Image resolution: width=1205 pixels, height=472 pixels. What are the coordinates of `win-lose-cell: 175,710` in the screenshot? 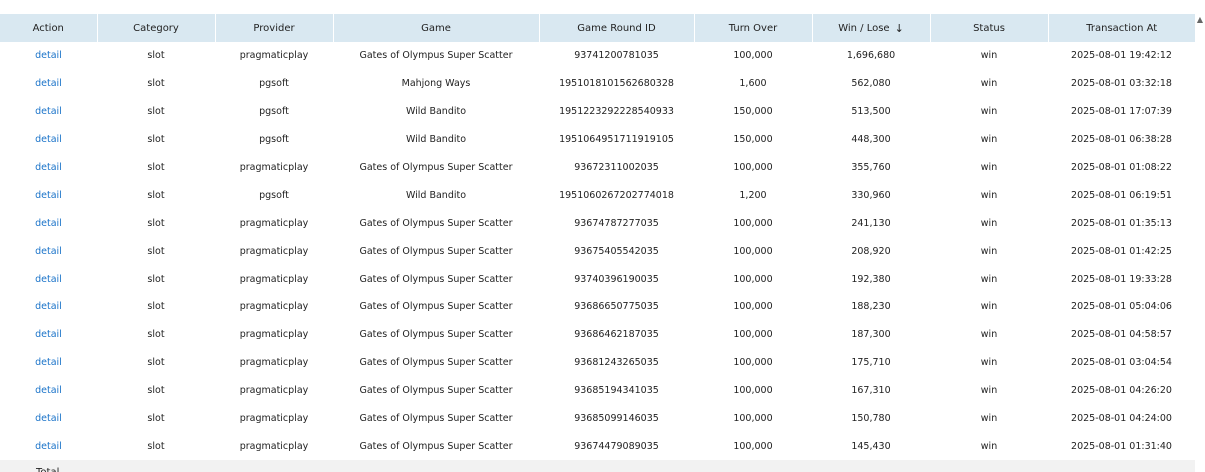 It's located at (871, 363).